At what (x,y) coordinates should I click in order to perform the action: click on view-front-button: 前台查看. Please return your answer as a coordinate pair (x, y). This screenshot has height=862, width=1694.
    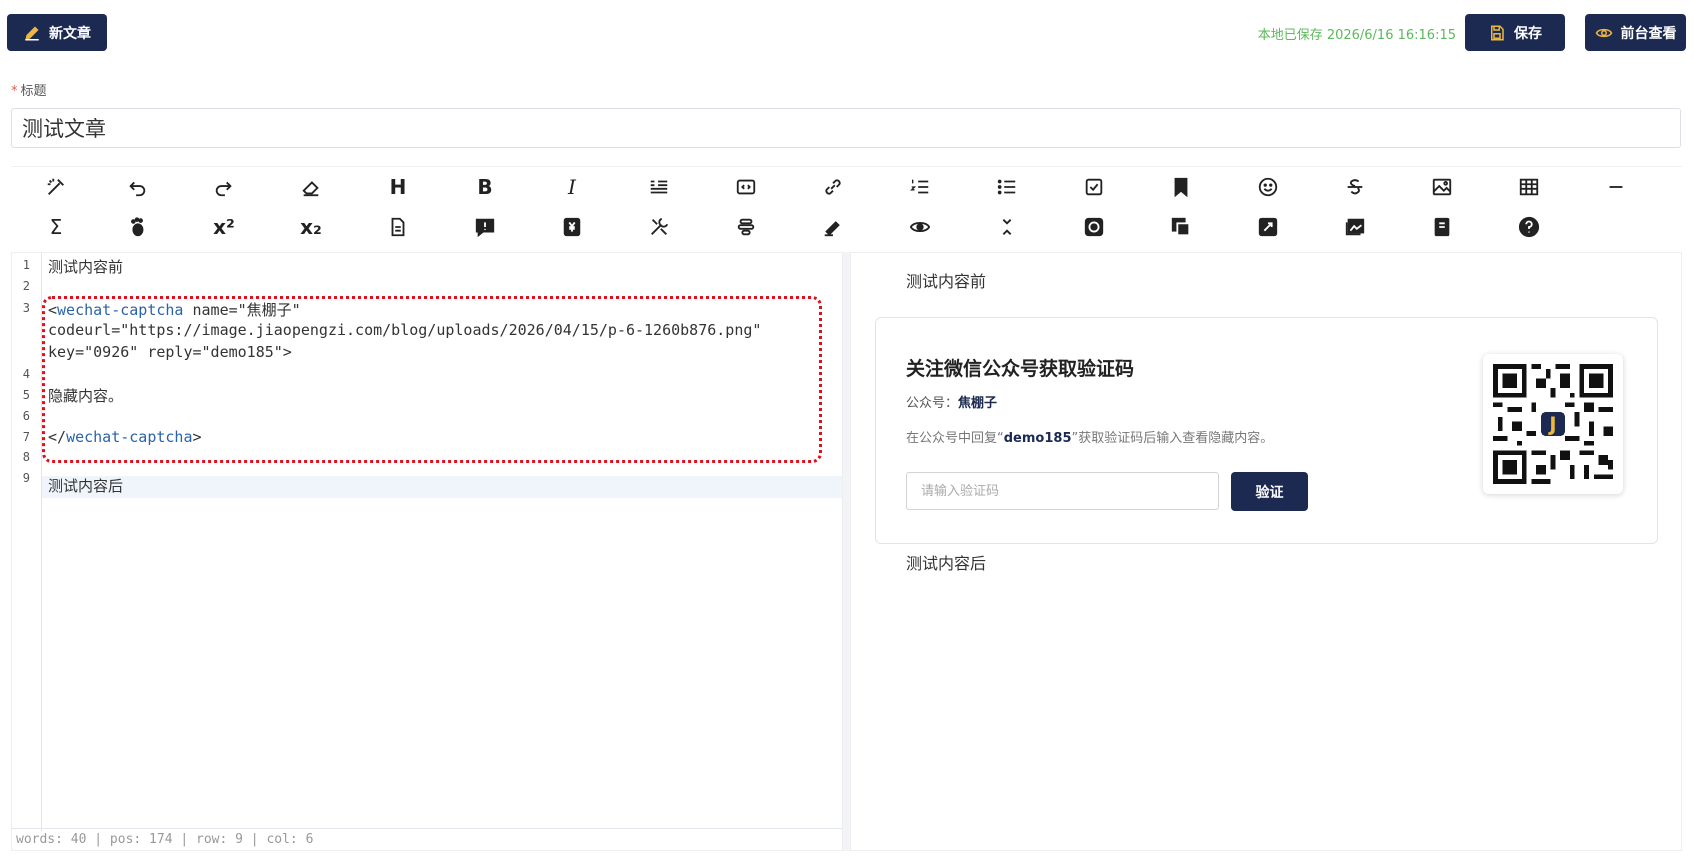
    Looking at the image, I should click on (1635, 32).